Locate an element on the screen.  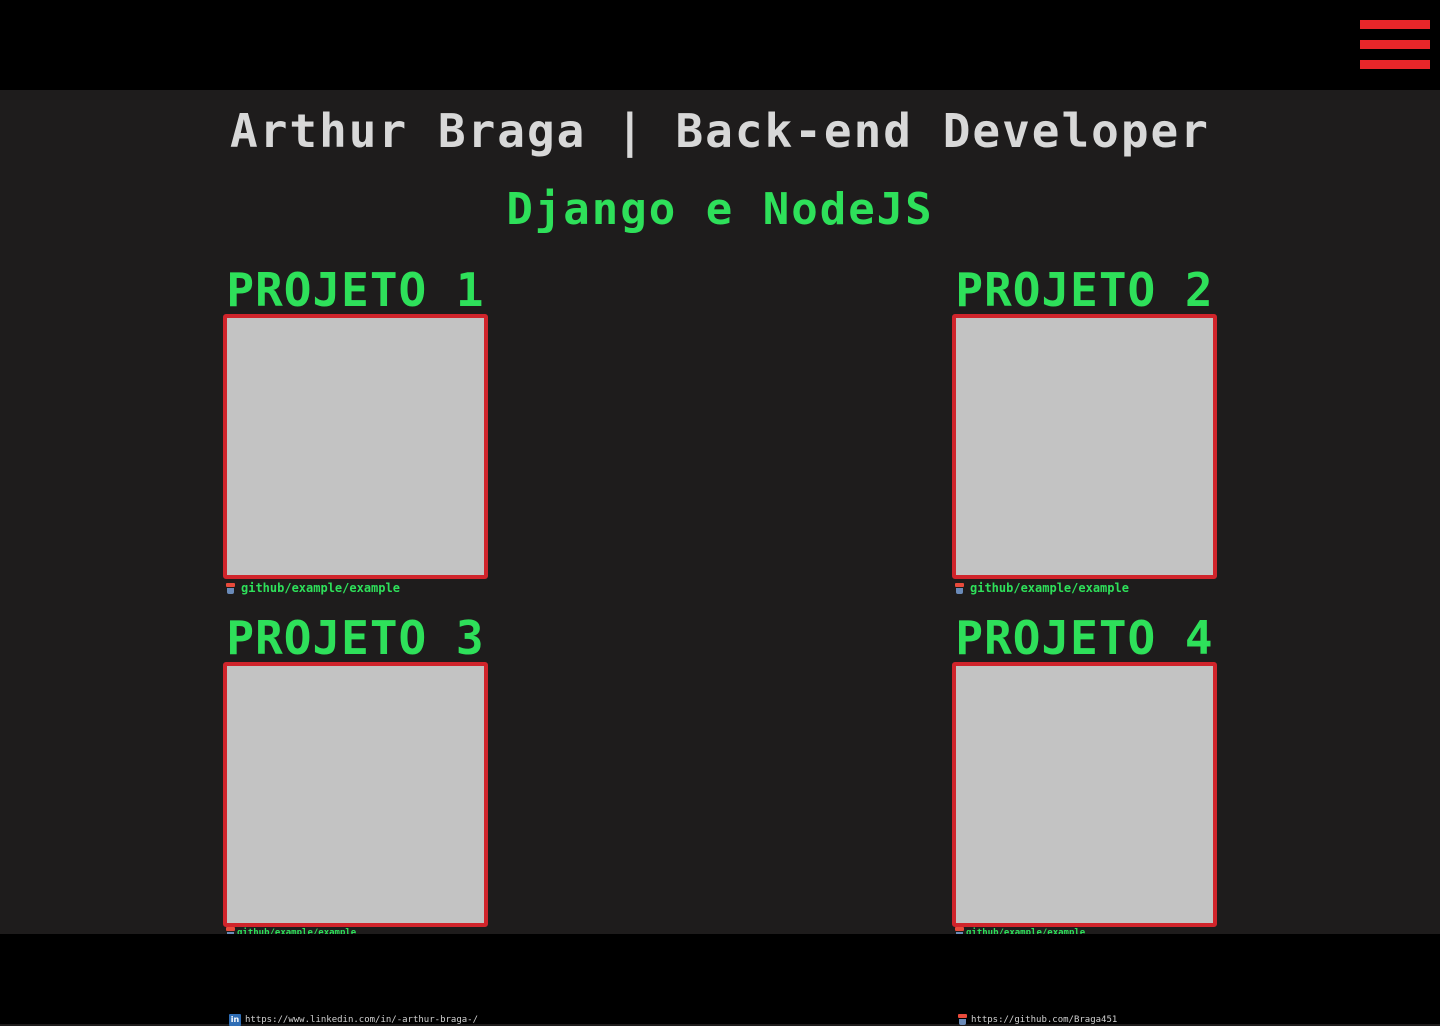
top-nav-bar is located at coordinates (720, 45).